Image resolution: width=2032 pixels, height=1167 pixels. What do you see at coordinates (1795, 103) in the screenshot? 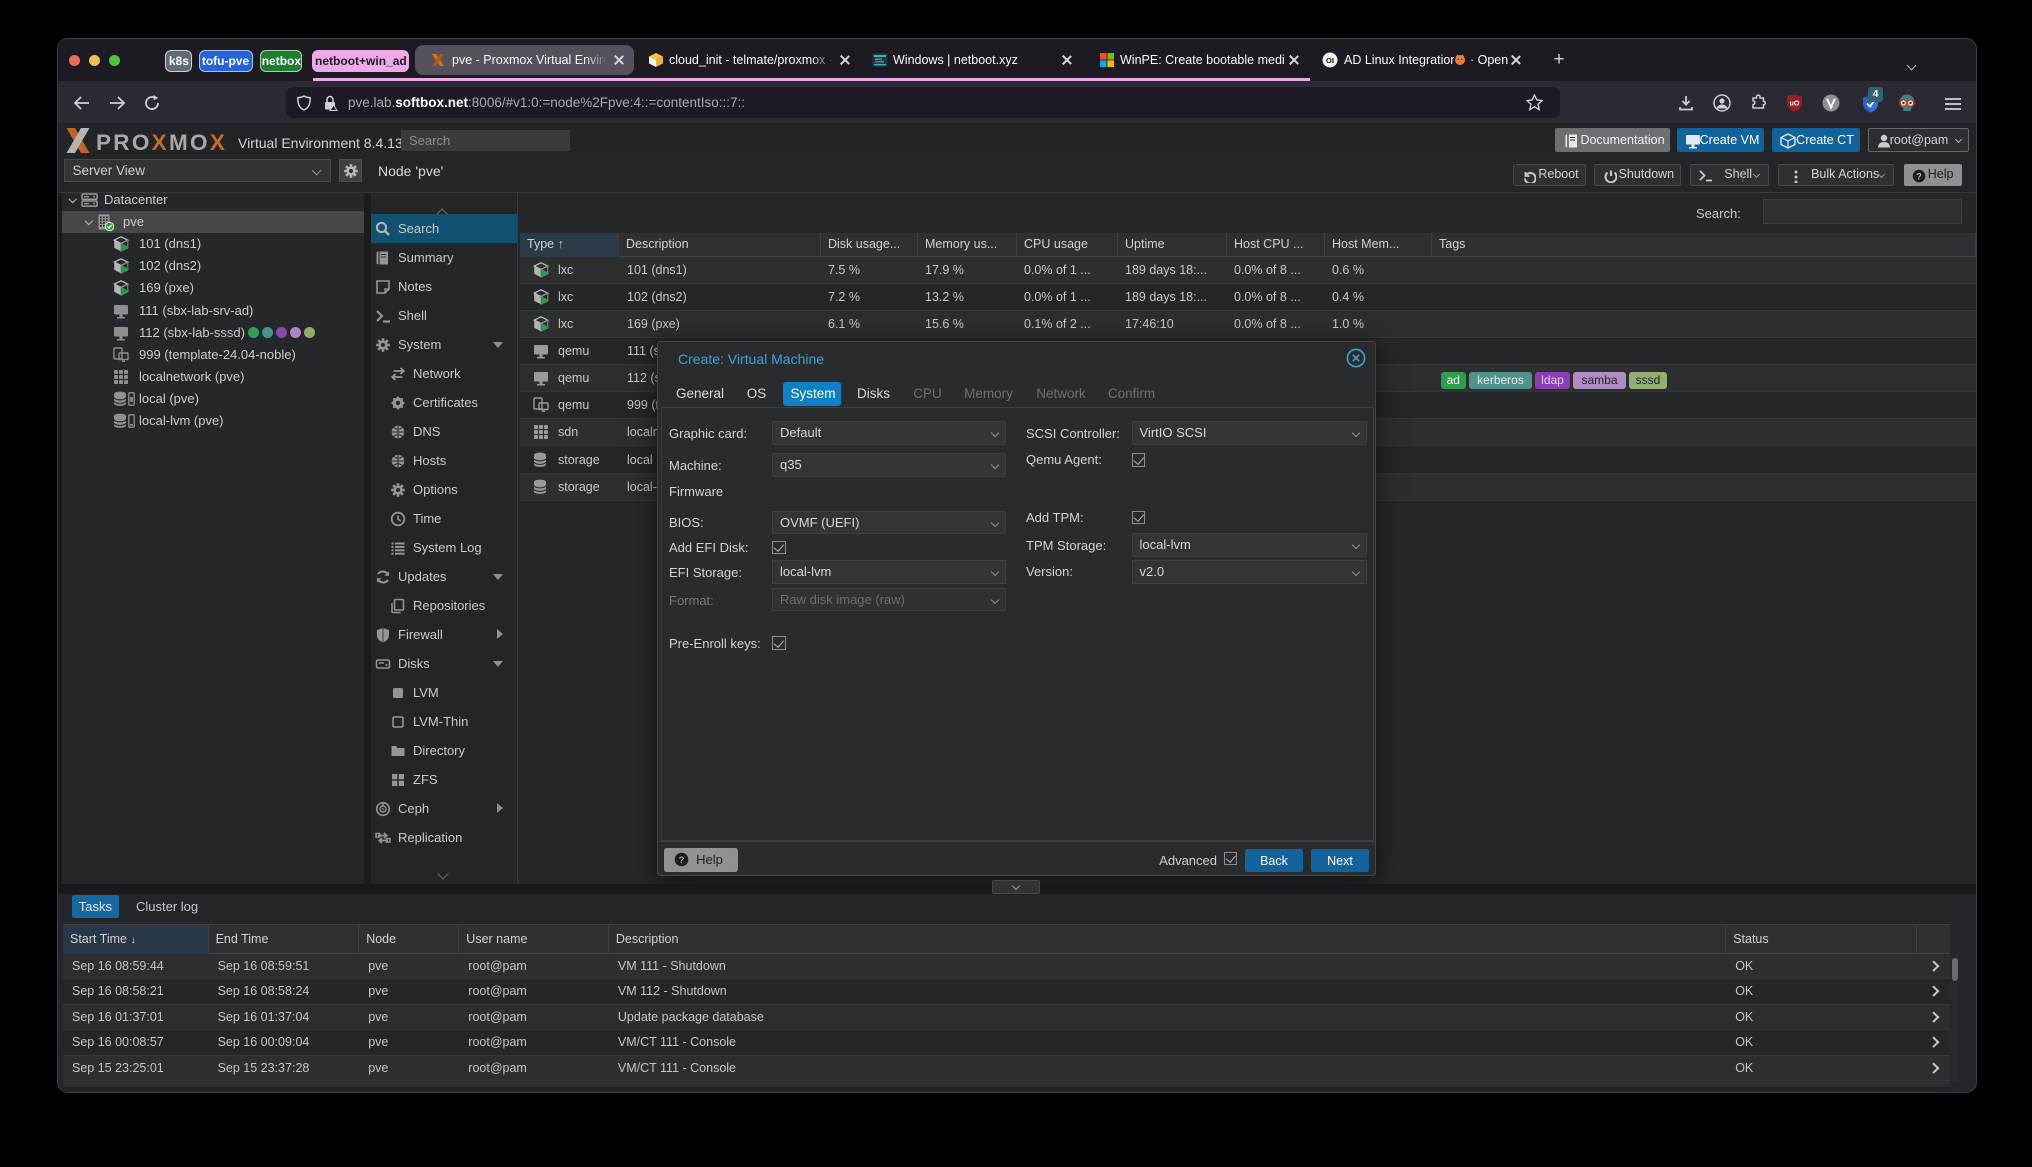
I see `svg-text: uO` at bounding box center [1795, 103].